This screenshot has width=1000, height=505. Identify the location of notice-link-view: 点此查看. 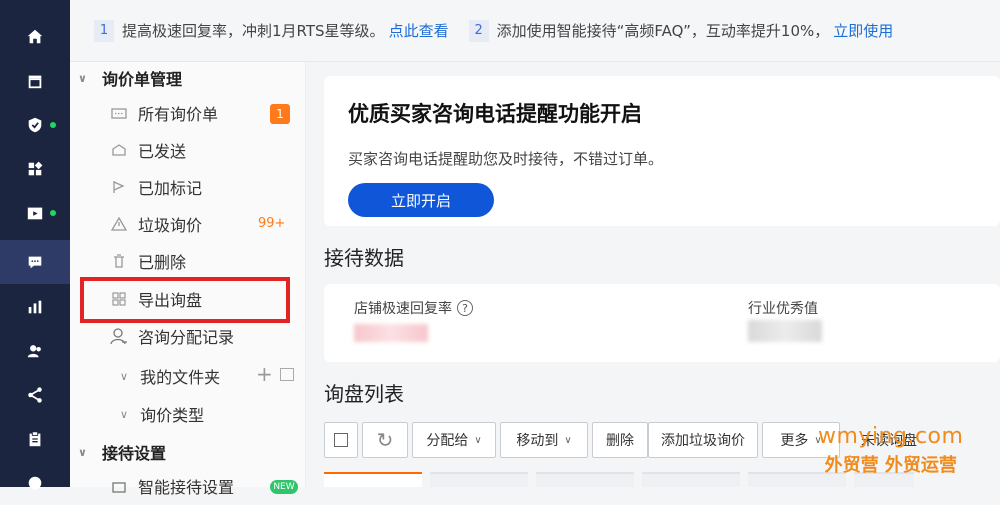
(419, 30).